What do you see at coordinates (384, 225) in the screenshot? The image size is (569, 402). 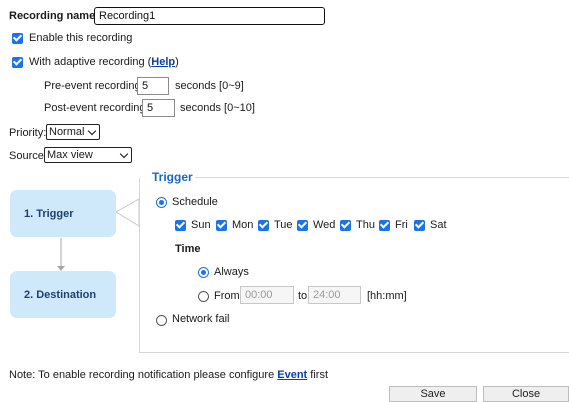 I see `day-fri-checkbox` at bounding box center [384, 225].